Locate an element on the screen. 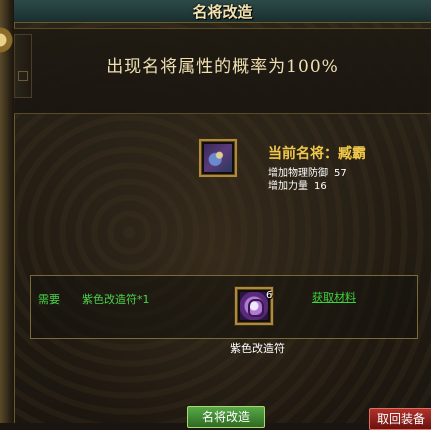  title-bar: 名将改造 is located at coordinates (222, 11).